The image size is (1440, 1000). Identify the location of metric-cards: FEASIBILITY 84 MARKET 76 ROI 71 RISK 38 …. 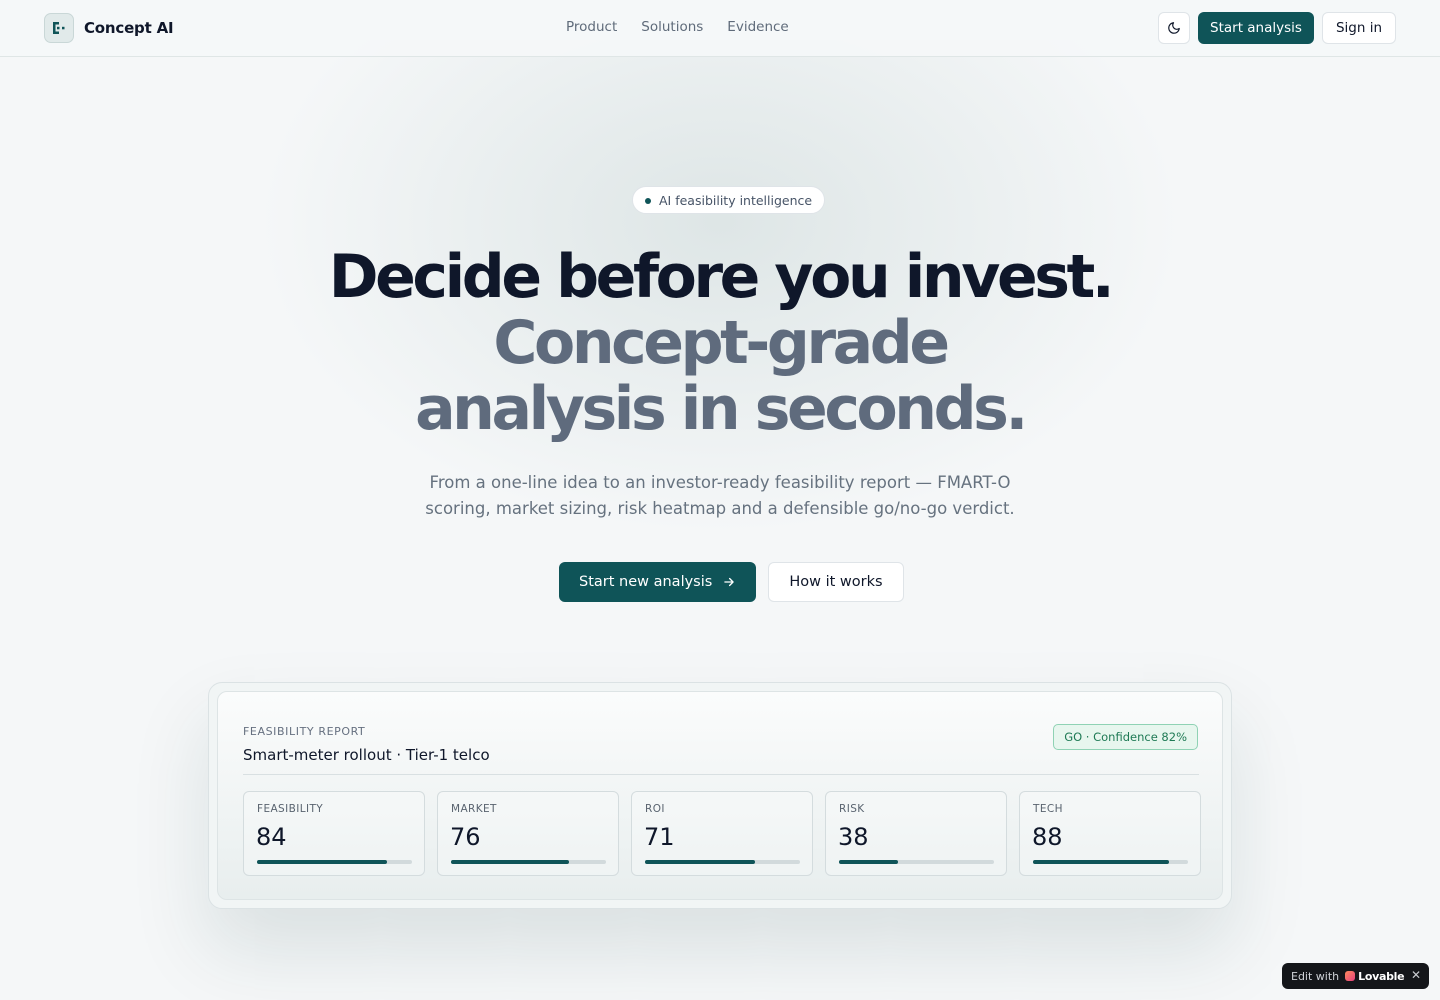
(722, 833).